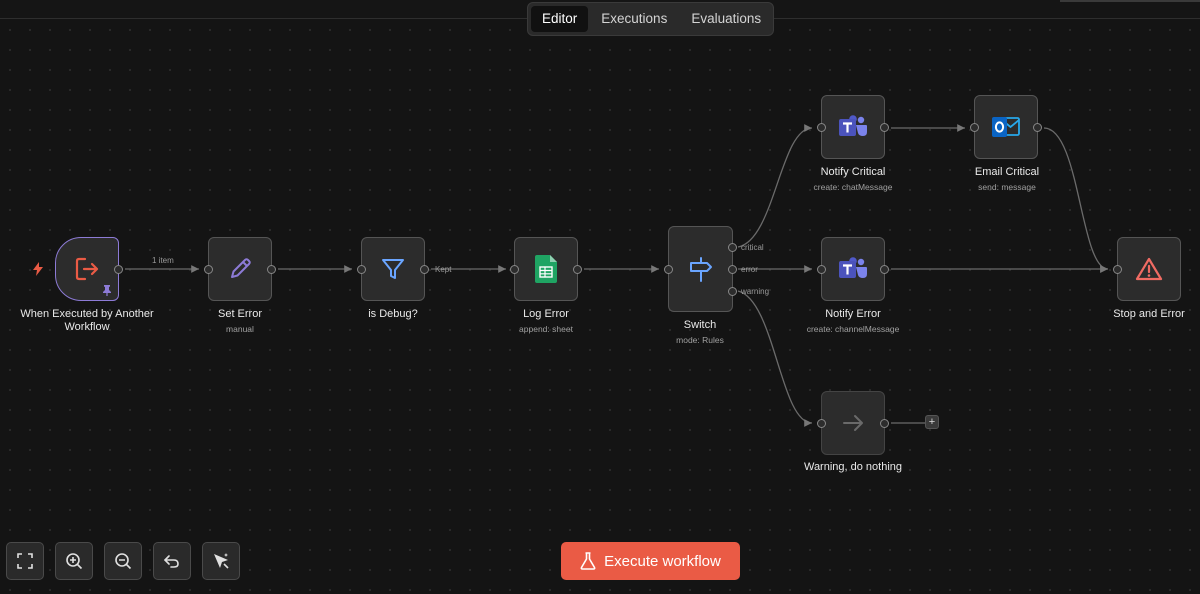 The width and height of the screenshot is (1200, 594). I want to click on pin-icon, so click(107, 290).